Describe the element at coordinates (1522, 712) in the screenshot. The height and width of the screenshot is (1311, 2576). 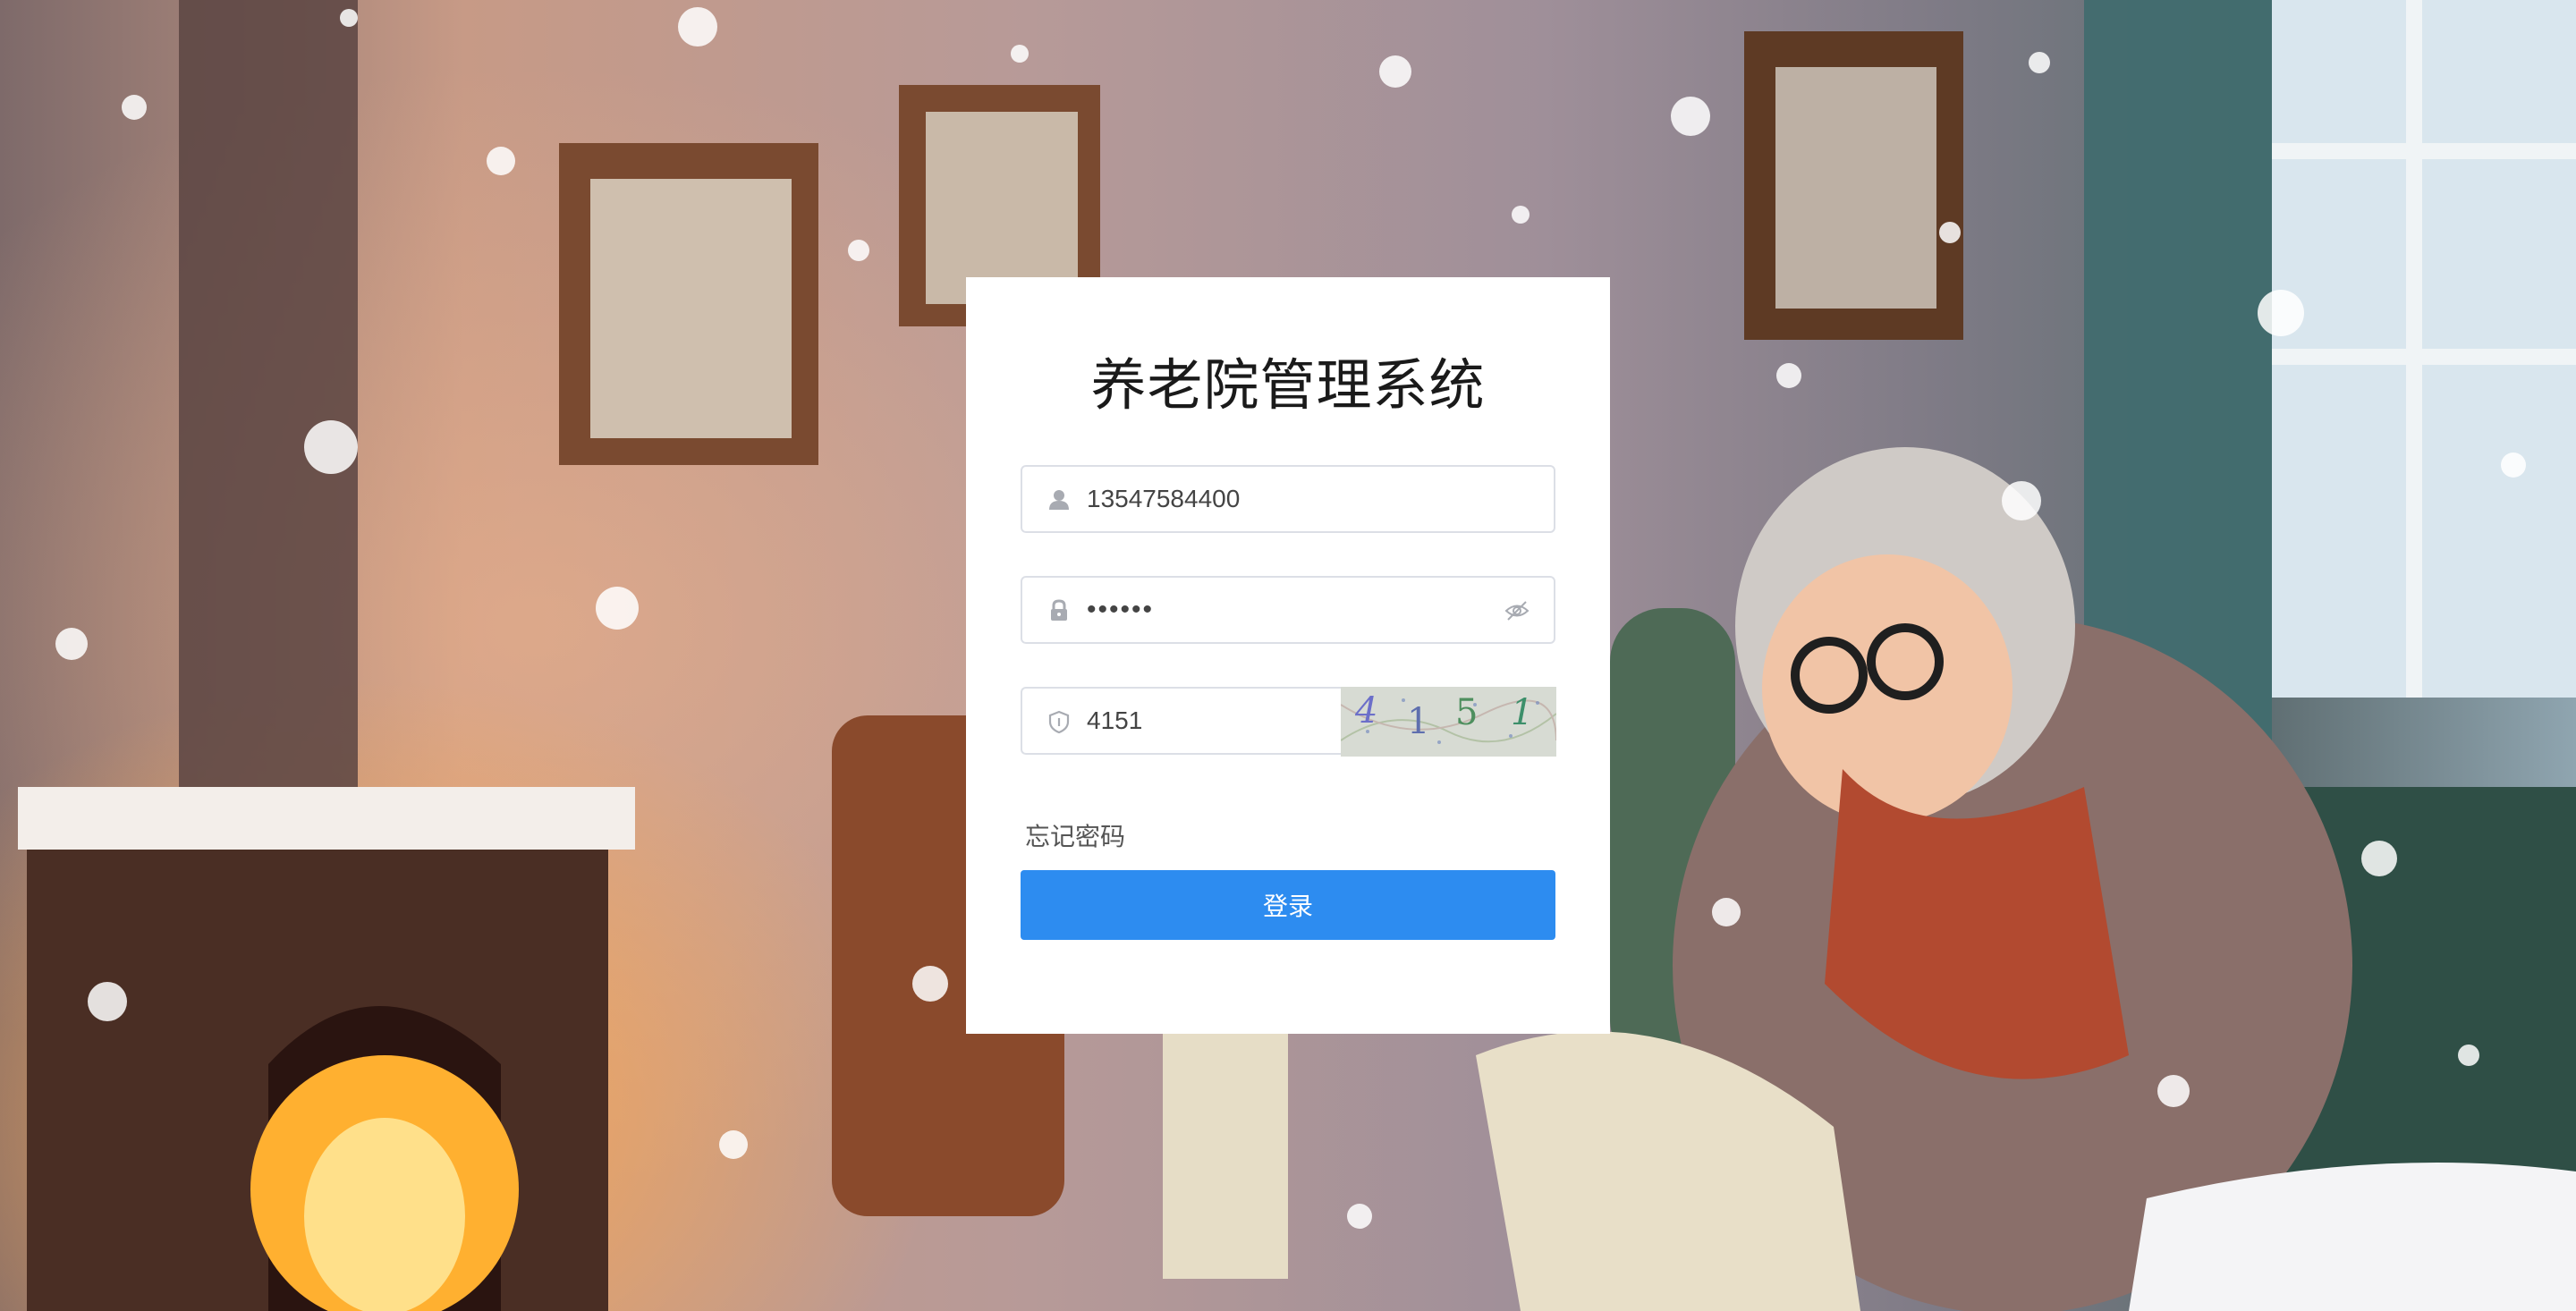
I see `captcha-char-4: 1` at that location.